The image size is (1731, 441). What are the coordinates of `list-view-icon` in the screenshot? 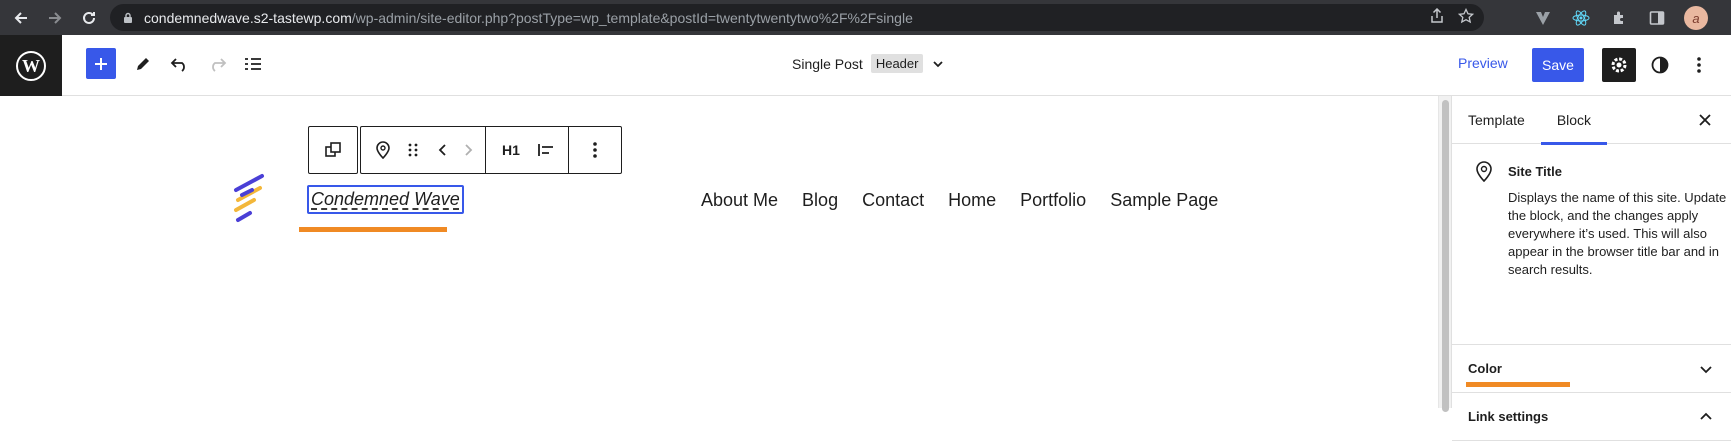 It's located at (253, 64).